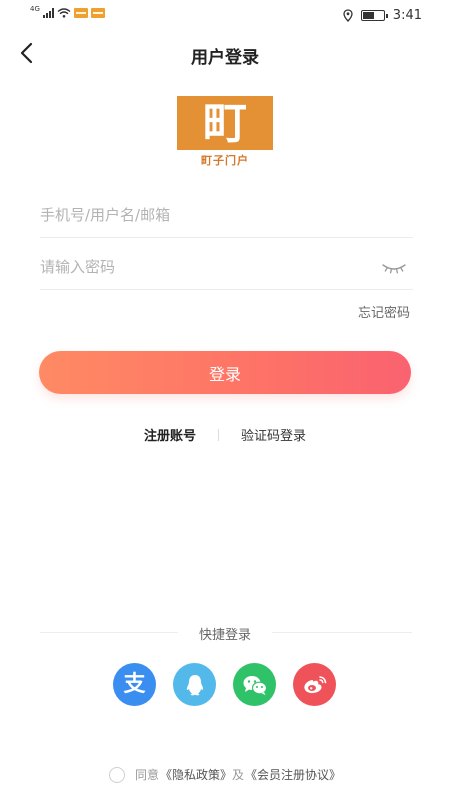 The image size is (450, 800). I want to click on quick-login-title: 快捷登录, so click(224, 635).